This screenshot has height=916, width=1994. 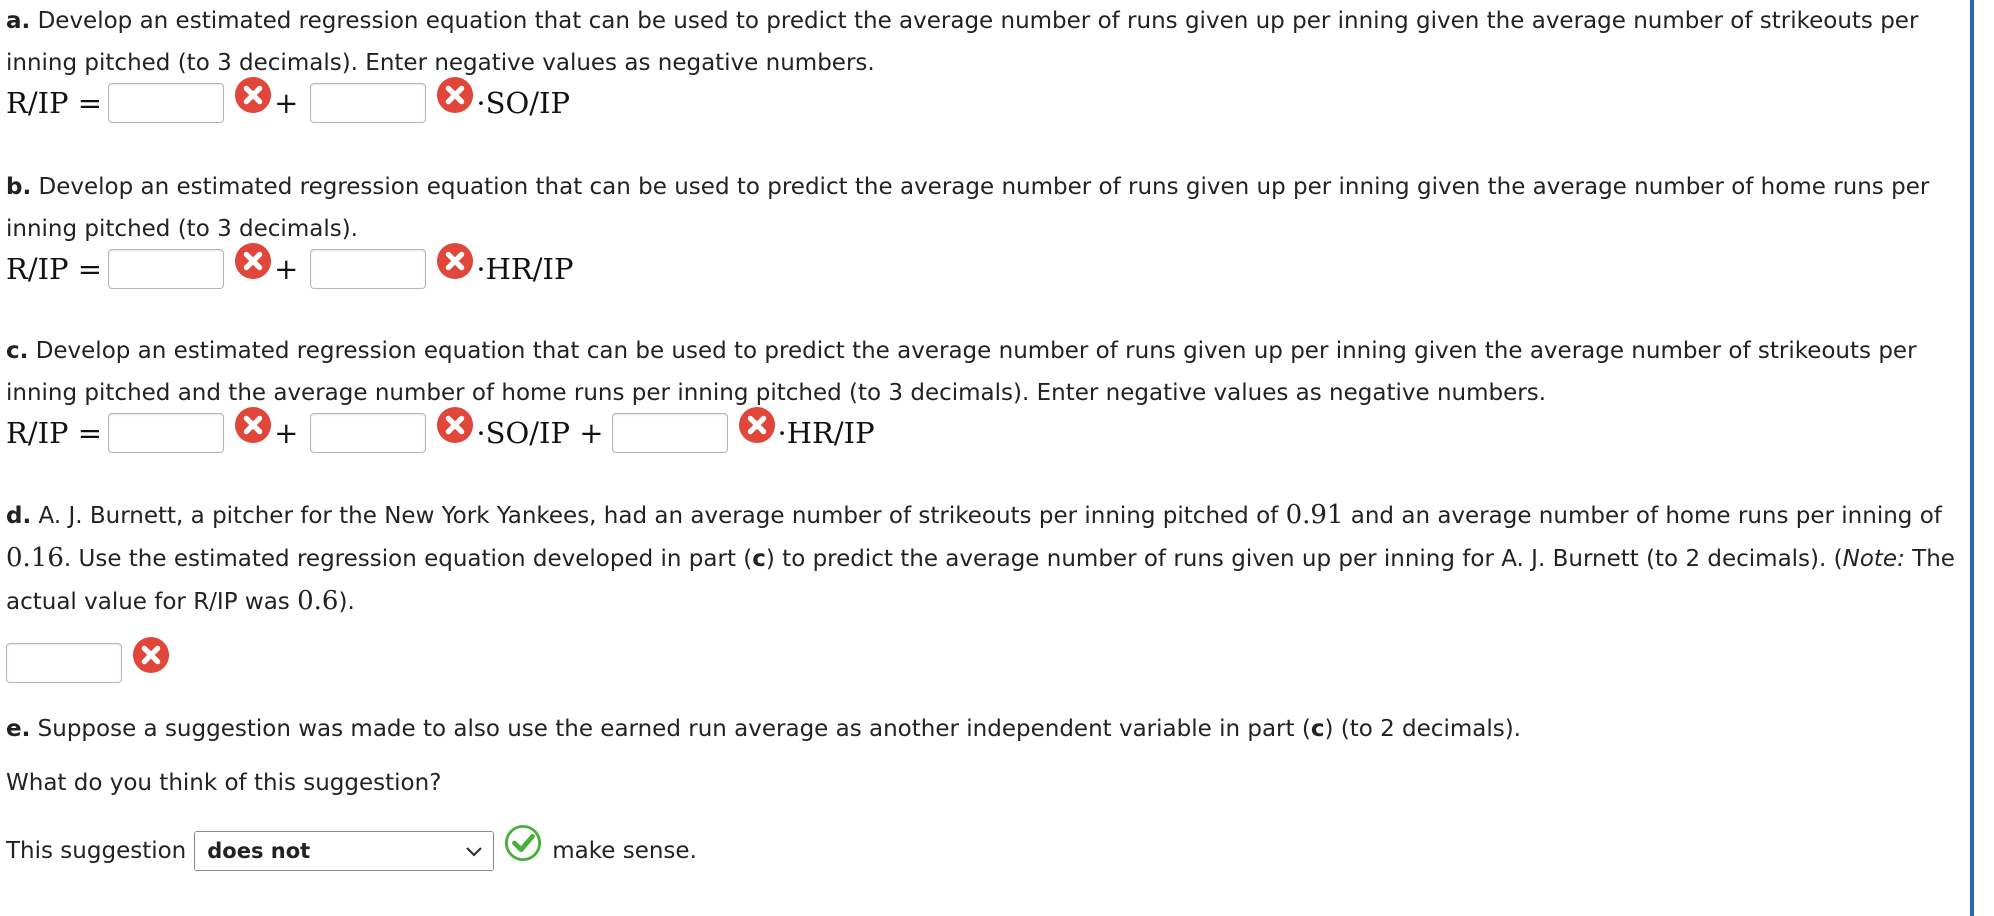 What do you see at coordinates (224, 783) in the screenshot?
I see `part-e-question: What do you think of this suggestion?` at bounding box center [224, 783].